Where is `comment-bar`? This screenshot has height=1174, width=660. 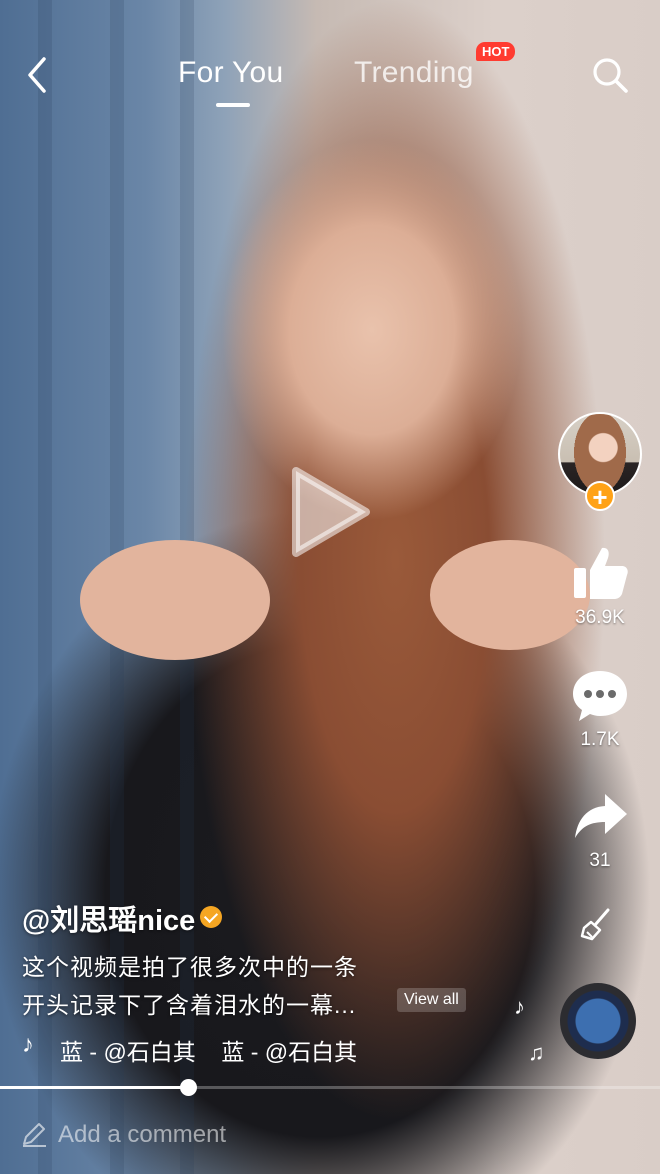
comment-bar is located at coordinates (330, 1135).